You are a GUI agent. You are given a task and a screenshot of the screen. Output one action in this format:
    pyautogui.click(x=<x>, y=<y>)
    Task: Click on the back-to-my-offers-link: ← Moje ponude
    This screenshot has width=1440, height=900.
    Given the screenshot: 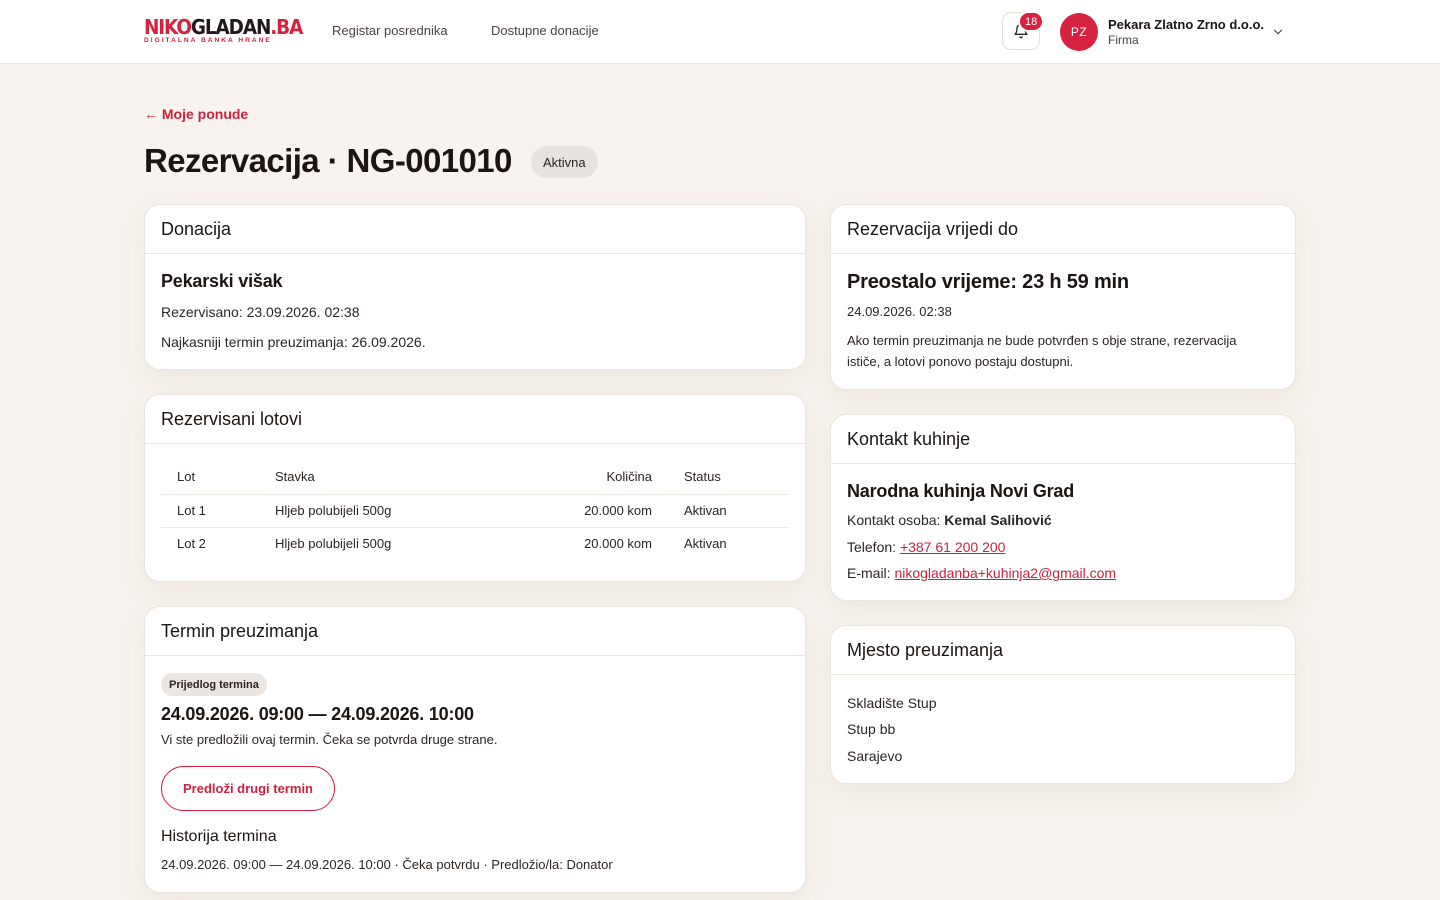 What is the action you would take?
    pyautogui.click(x=196, y=114)
    